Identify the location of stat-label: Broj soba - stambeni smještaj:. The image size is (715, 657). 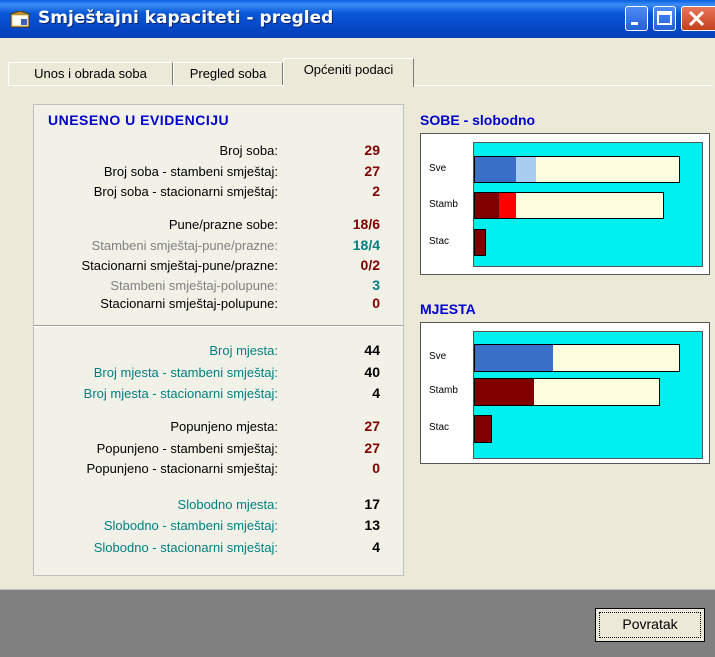
(190, 171).